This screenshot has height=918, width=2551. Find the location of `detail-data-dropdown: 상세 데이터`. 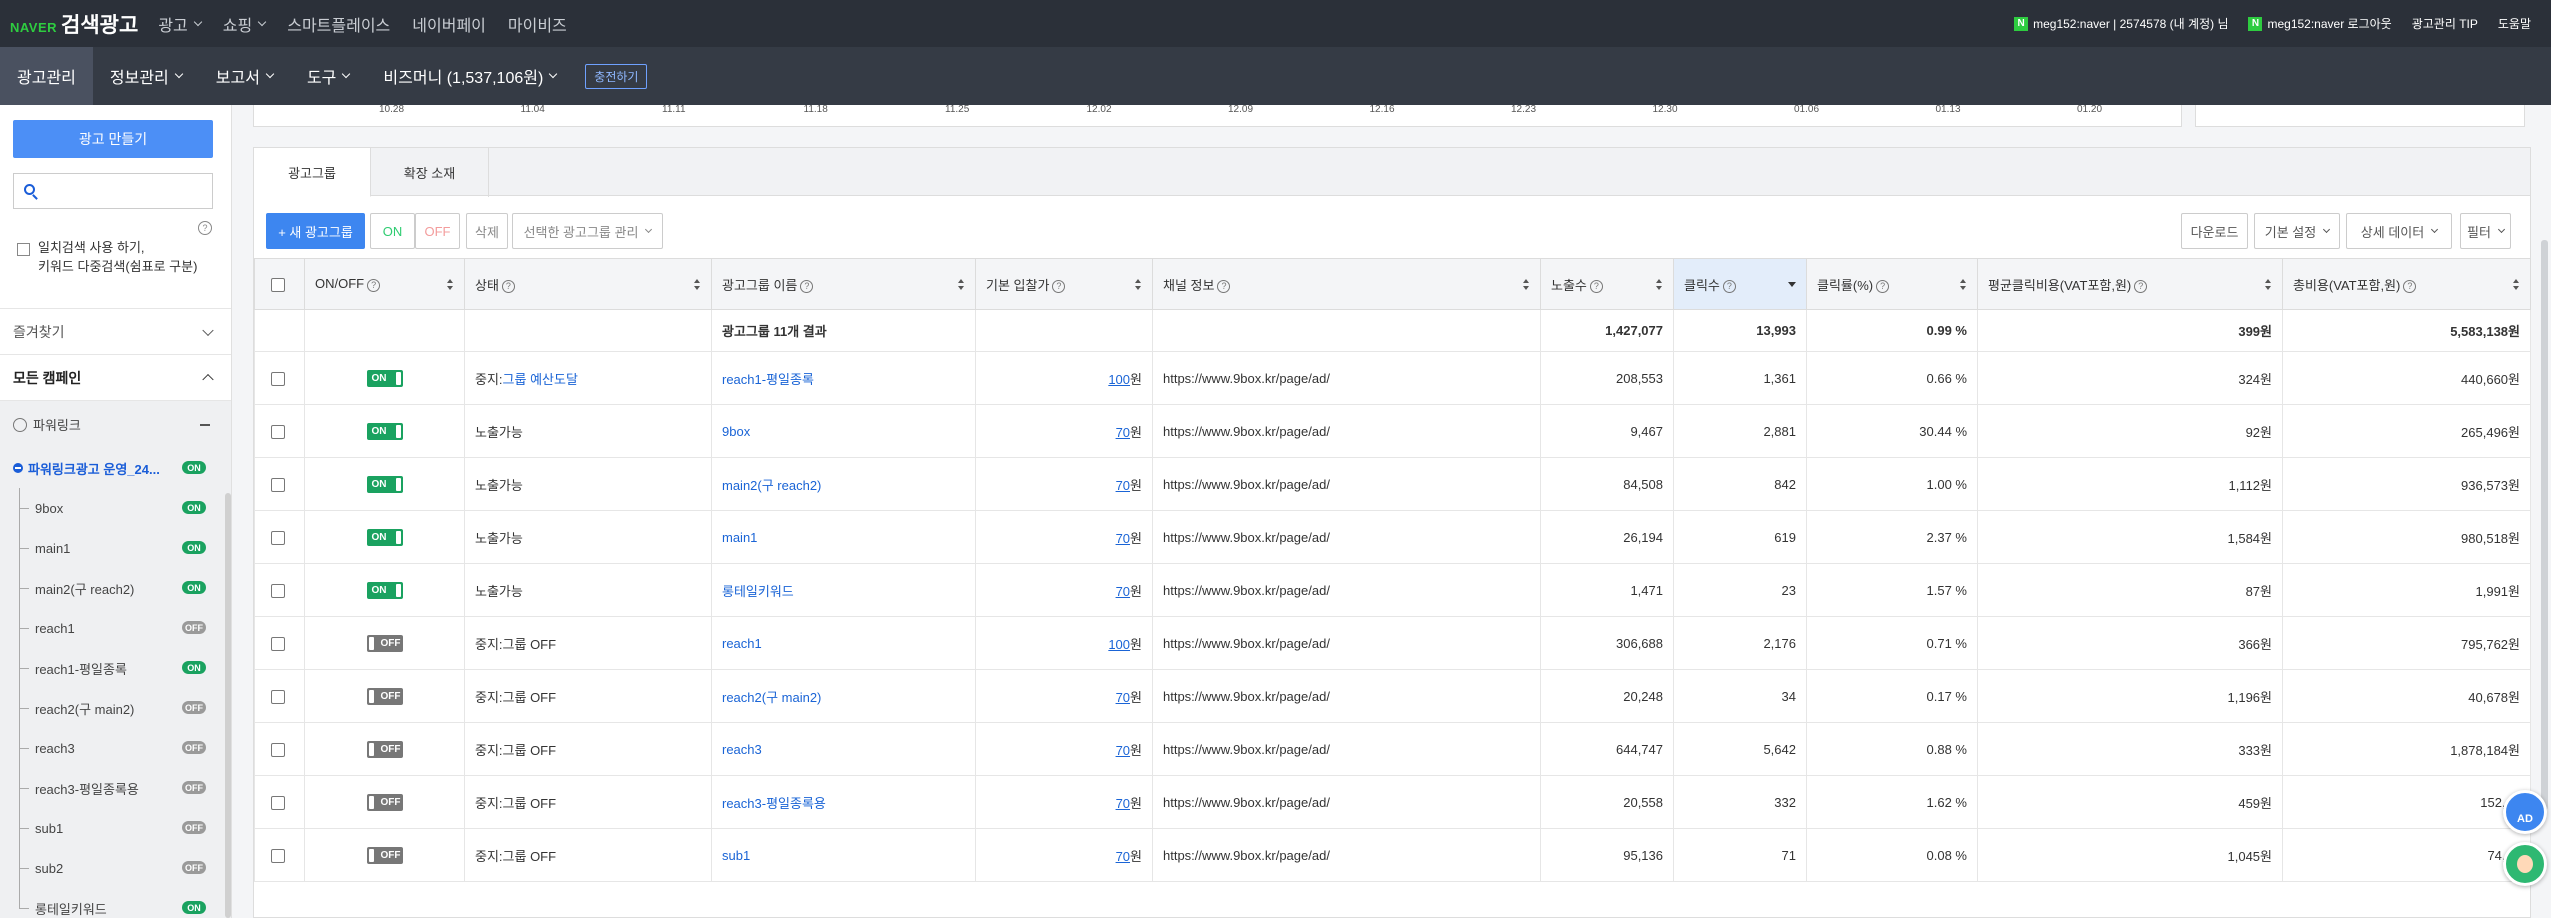

detail-data-dropdown: 상세 데이터 is located at coordinates (2399, 231).